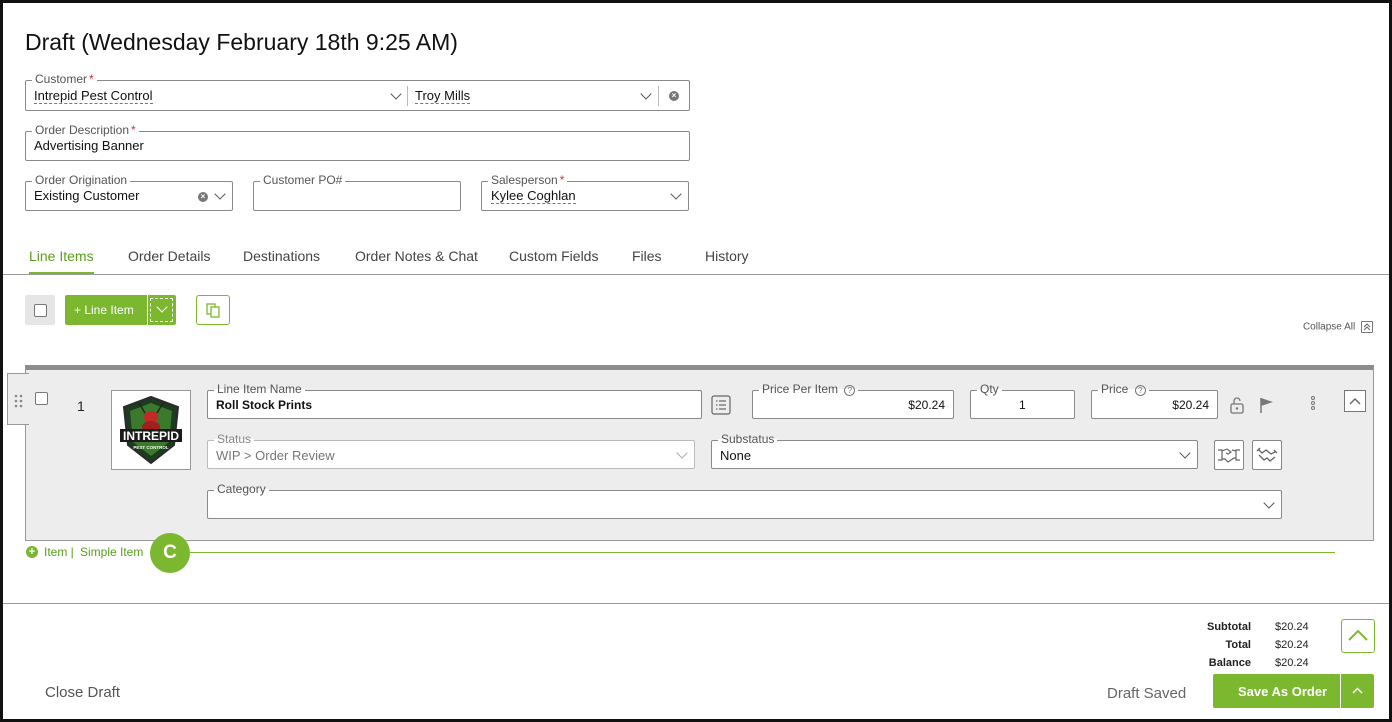  I want to click on collapse-all-label: Collapse All, so click(1329, 327).